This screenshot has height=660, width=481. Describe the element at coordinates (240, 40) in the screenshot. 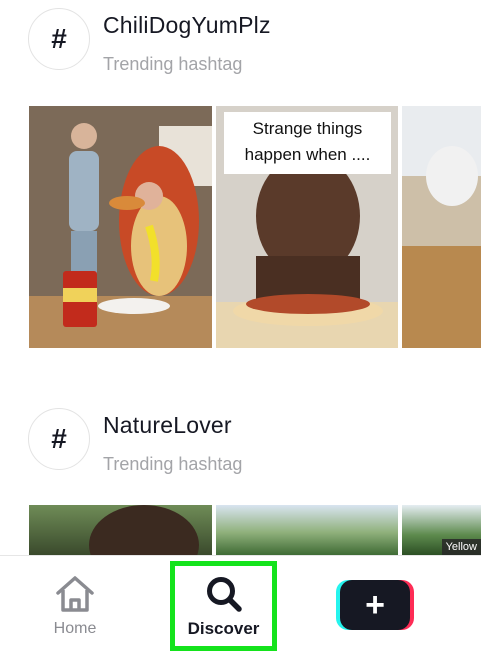

I see `hashtag-header-chilidog: # ChiliDogYumPlz Trending hashtag` at that location.